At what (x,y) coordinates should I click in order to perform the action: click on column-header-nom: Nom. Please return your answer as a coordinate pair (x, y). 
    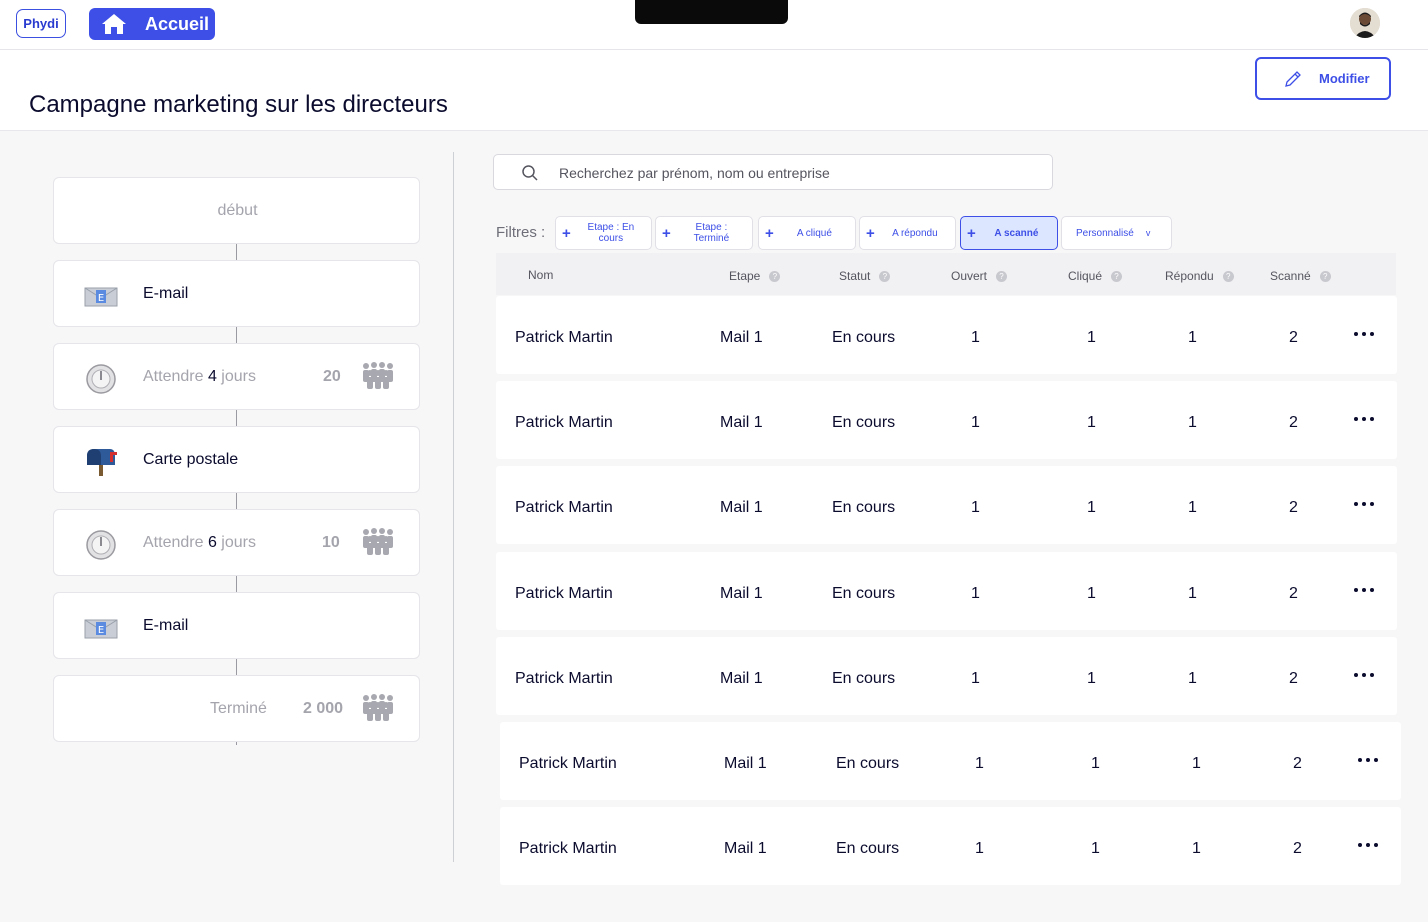
    Looking at the image, I should click on (540, 275).